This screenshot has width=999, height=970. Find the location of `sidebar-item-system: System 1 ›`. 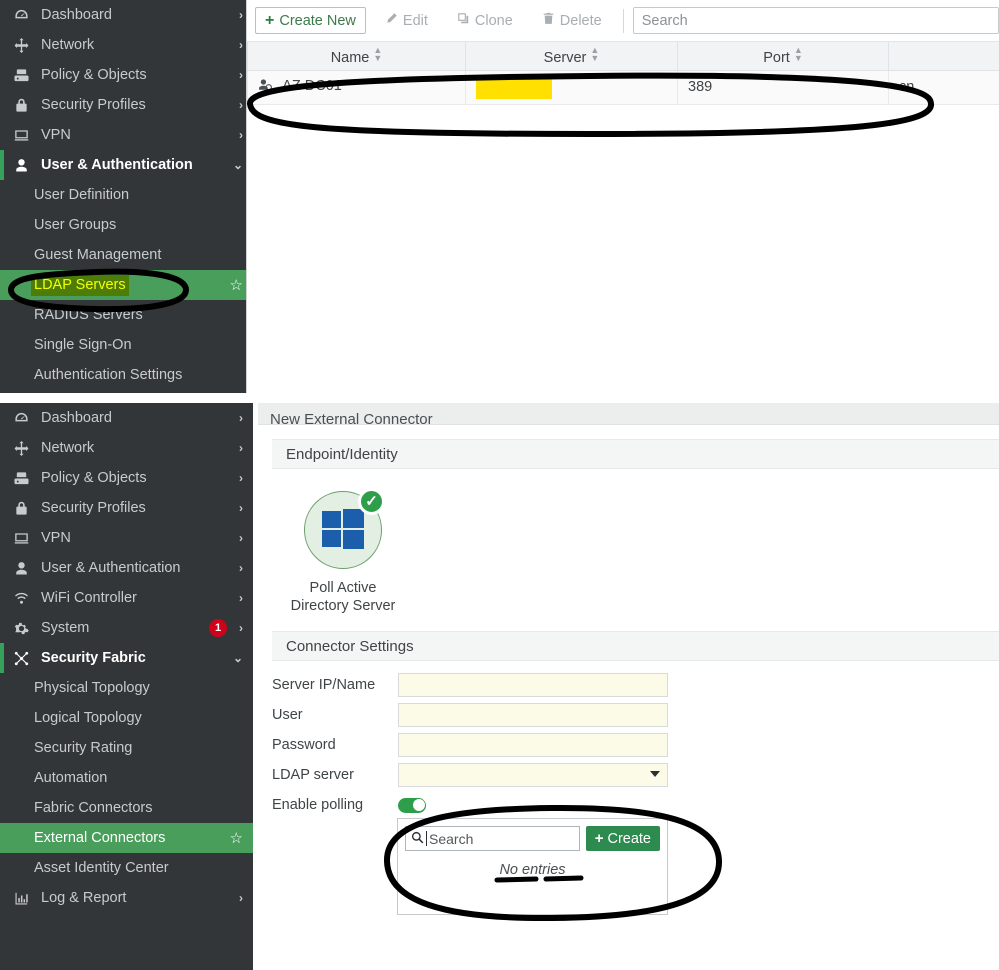

sidebar-item-system: System 1 › is located at coordinates (126, 628).